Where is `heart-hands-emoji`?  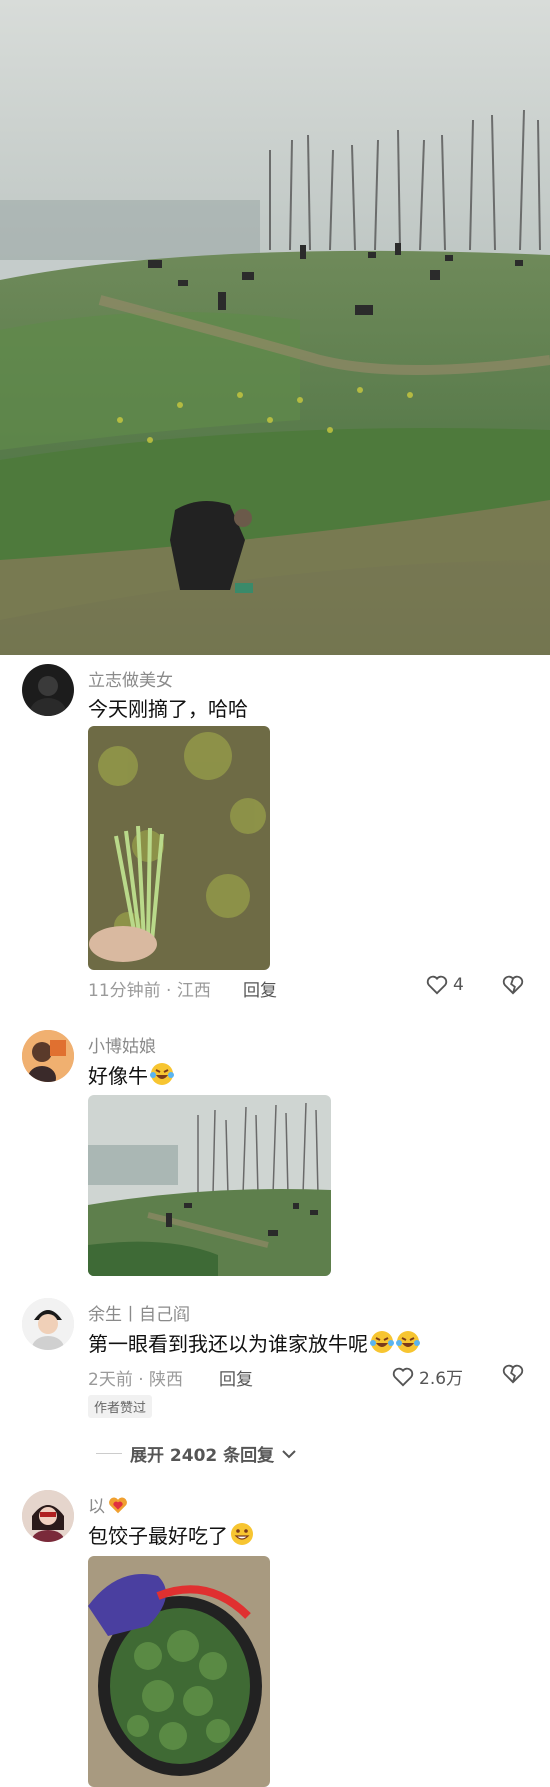
heart-hands-emoji is located at coordinates (118, 1505).